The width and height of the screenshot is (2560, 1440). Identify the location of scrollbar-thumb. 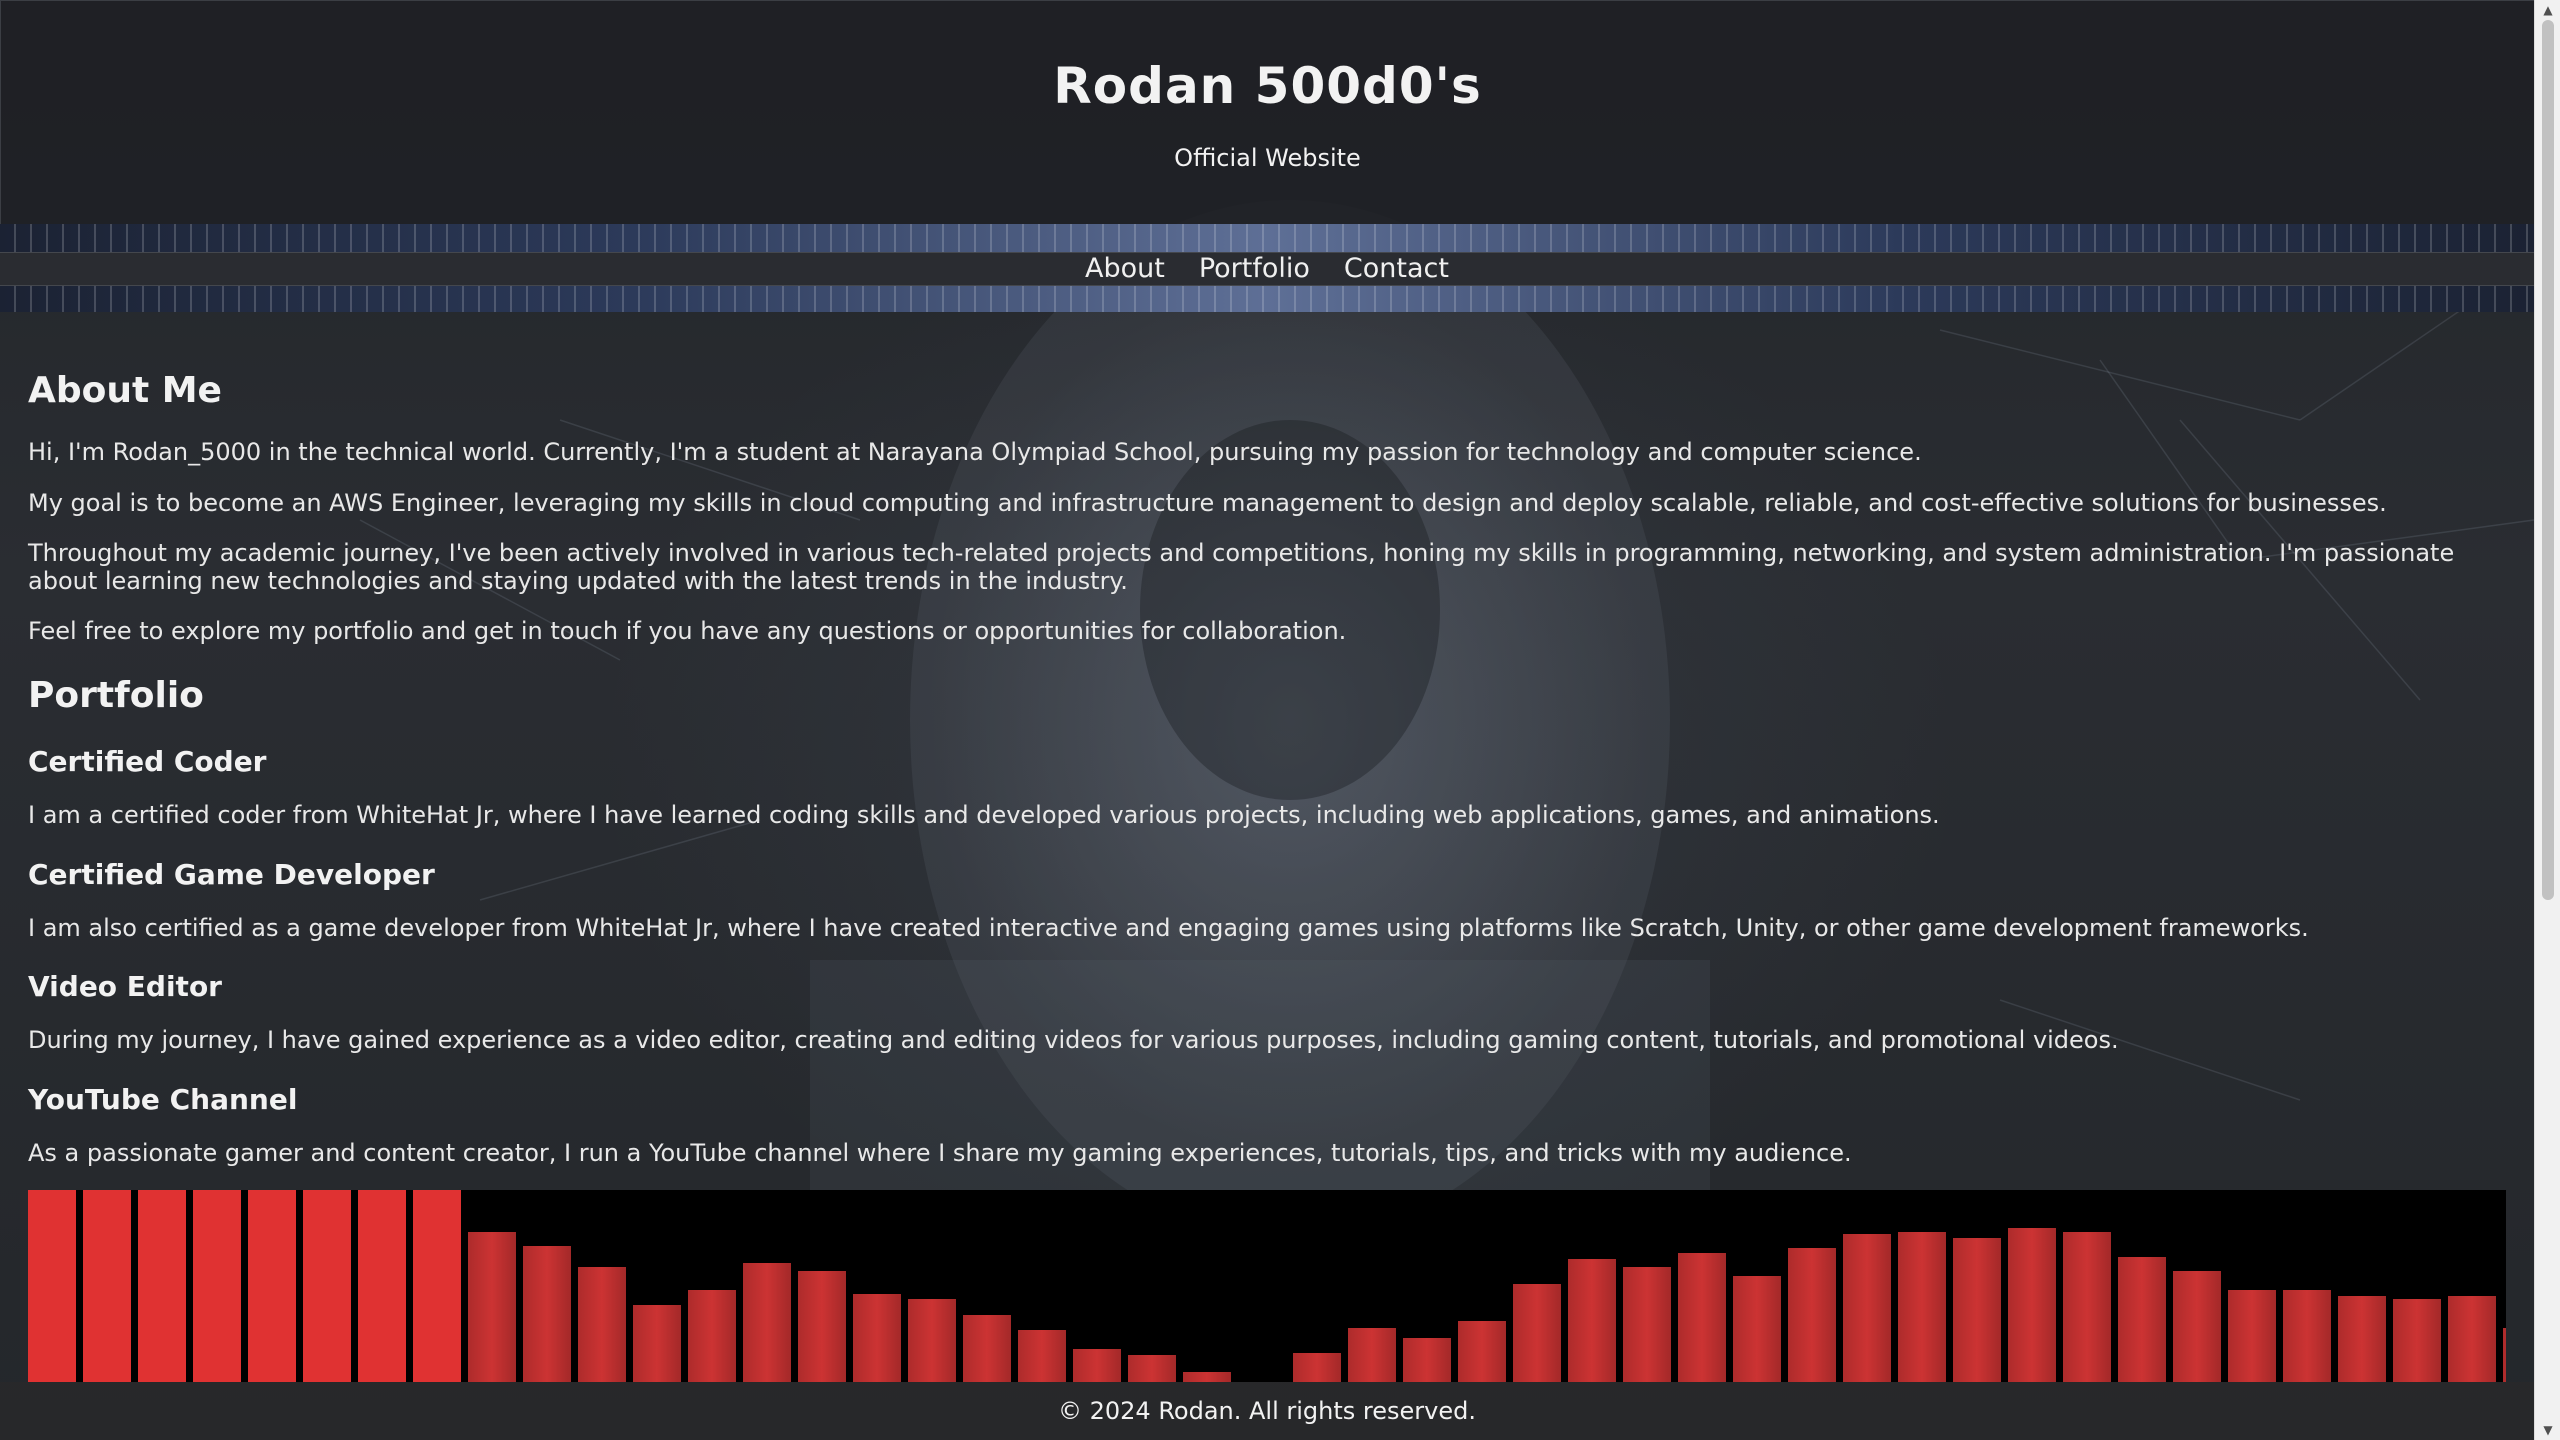
(2548, 460).